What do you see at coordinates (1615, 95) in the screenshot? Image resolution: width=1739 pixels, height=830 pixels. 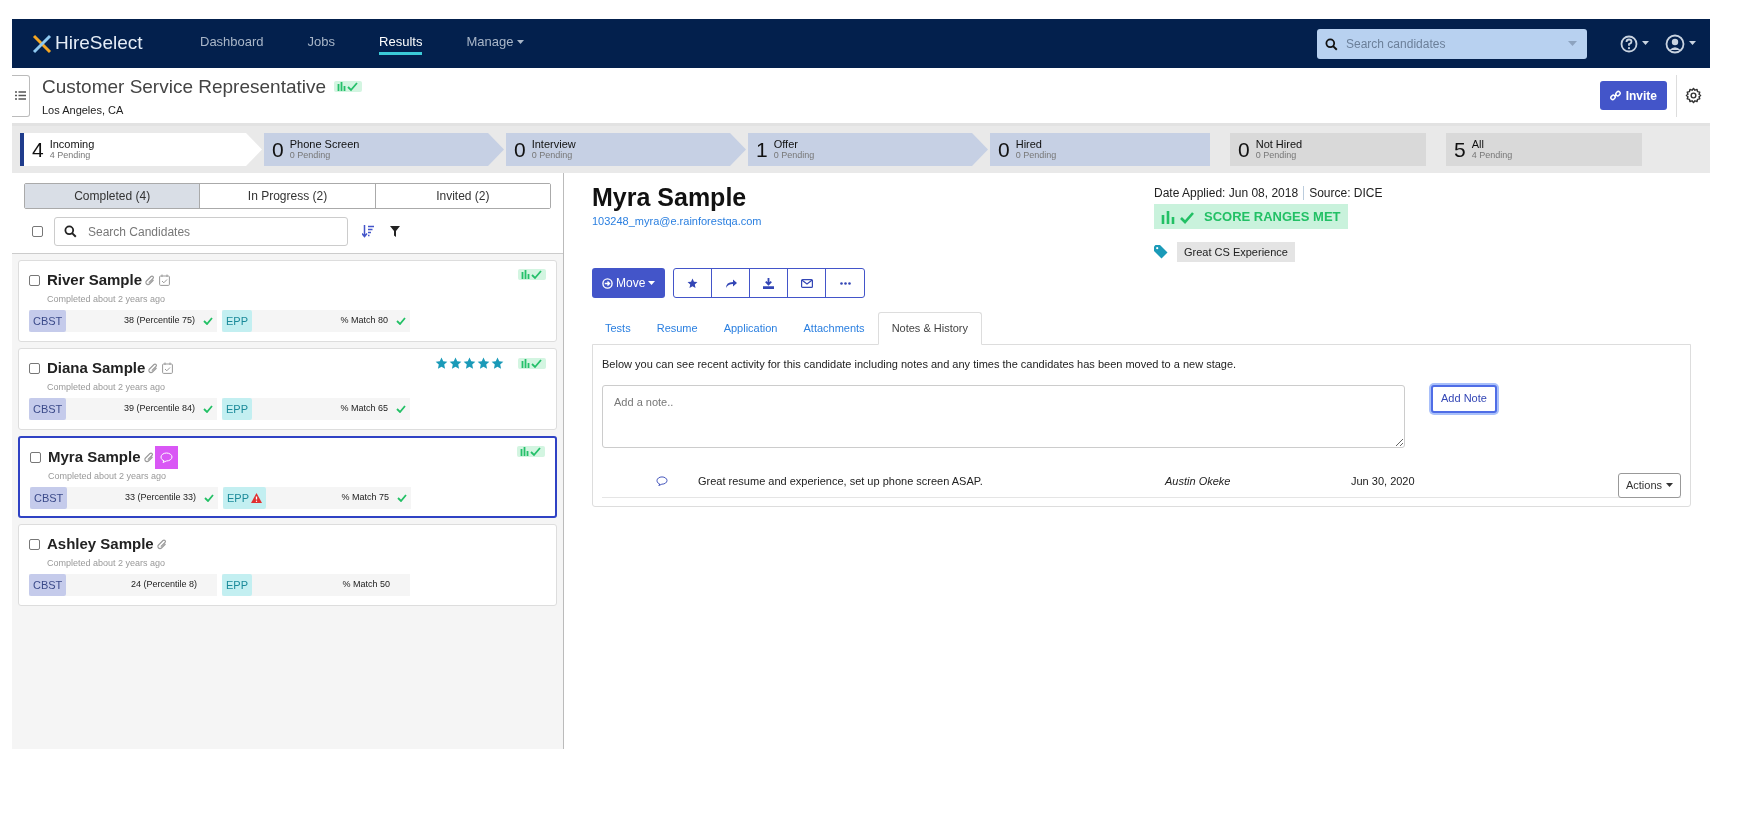 I see `link-icon` at bounding box center [1615, 95].